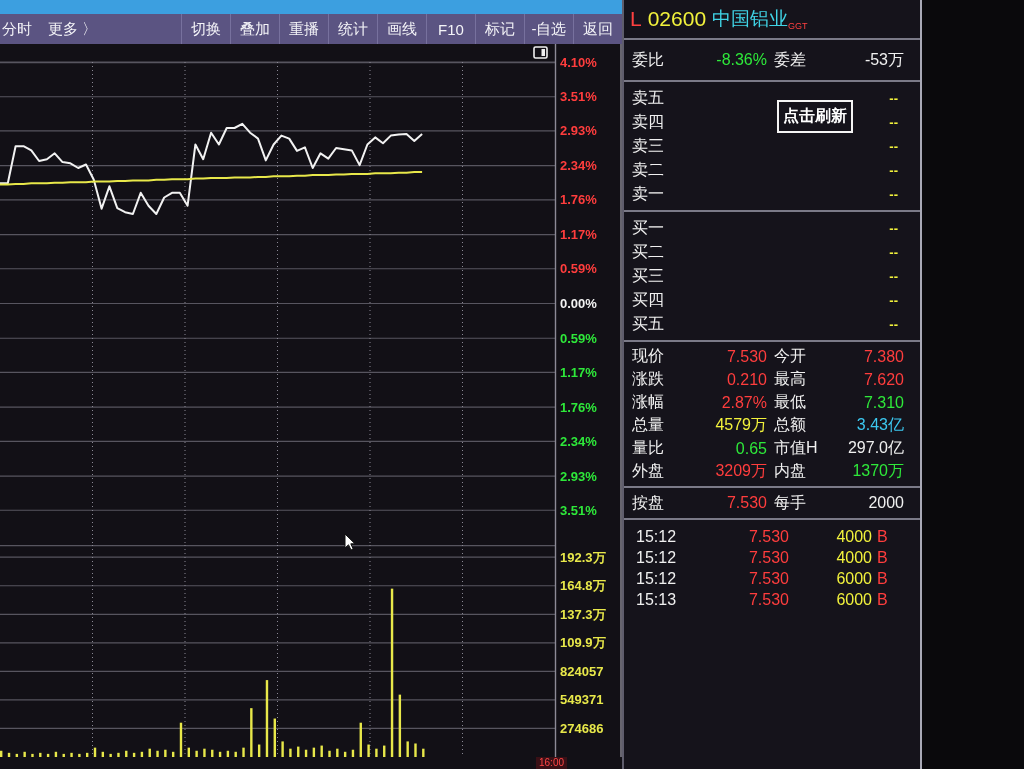  I want to click on field-value: 3209万, so click(741, 471).